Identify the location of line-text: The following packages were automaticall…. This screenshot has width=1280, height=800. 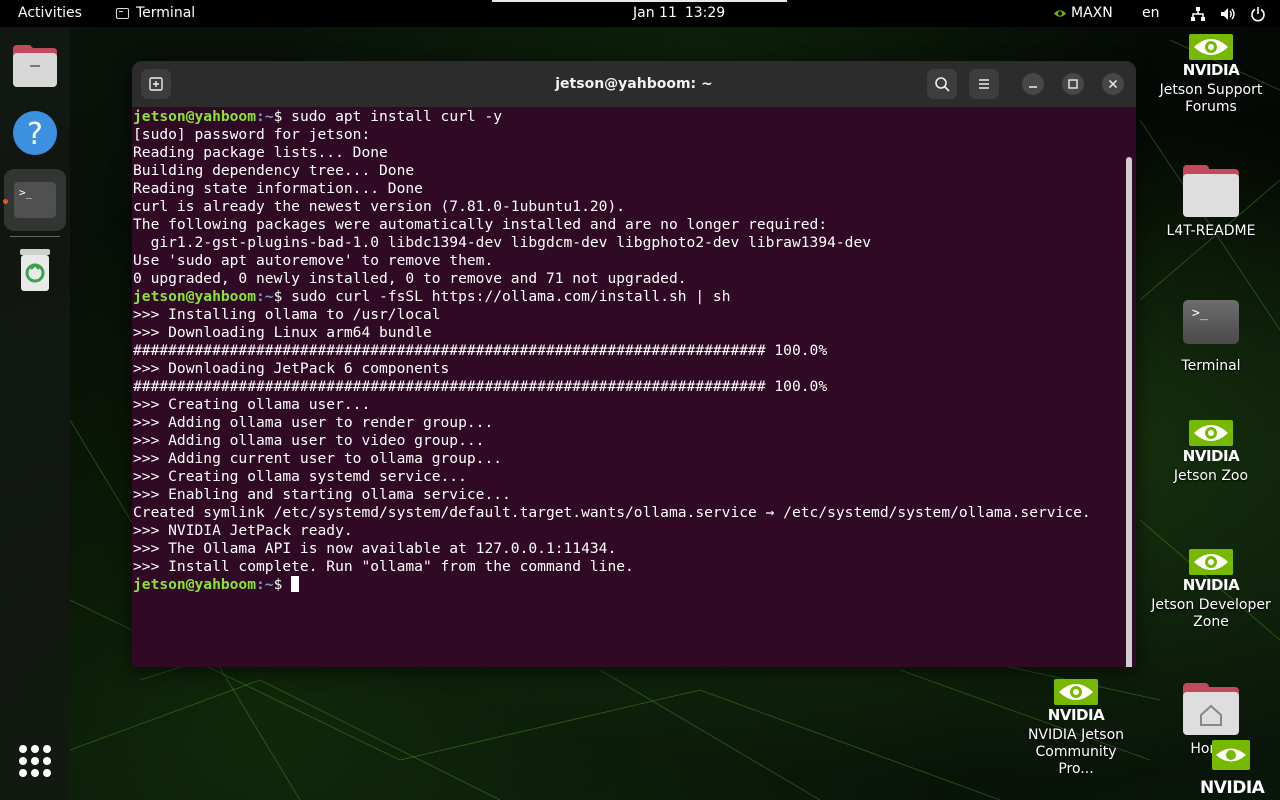
(480, 224).